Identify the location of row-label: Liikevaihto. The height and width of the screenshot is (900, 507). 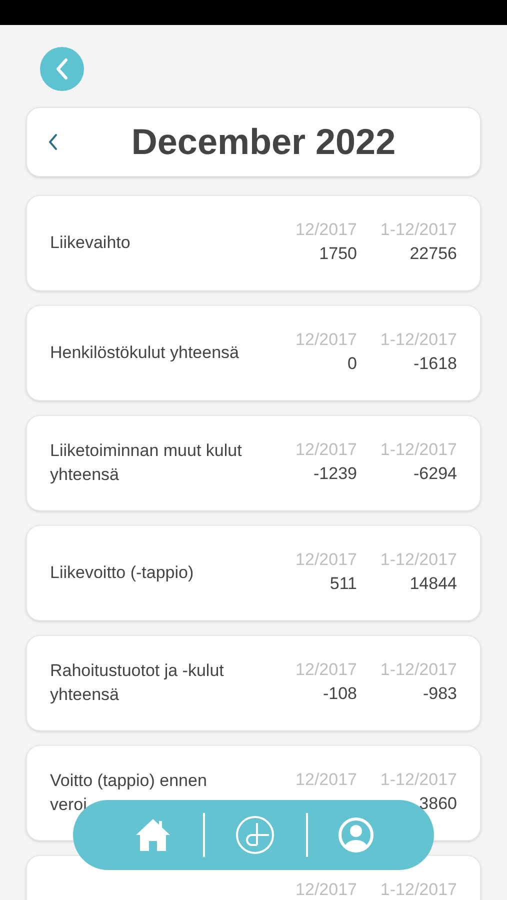
(91, 243).